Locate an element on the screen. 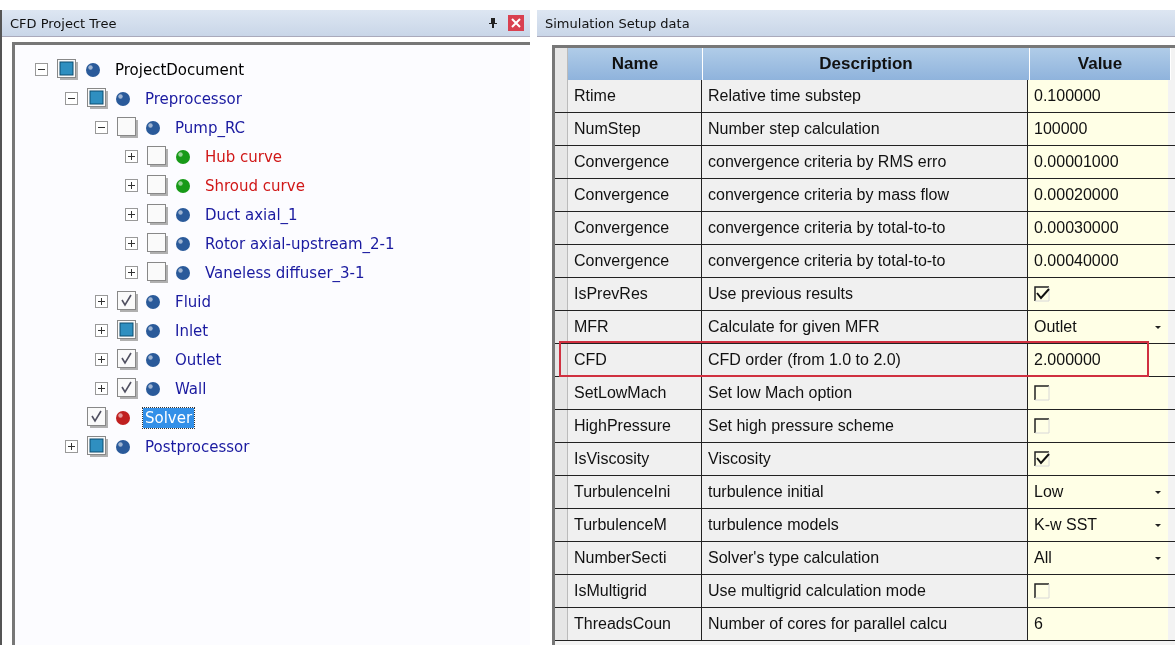 This screenshot has height=645, width=1175. value-field: 100000 is located at coordinates (1098, 129).